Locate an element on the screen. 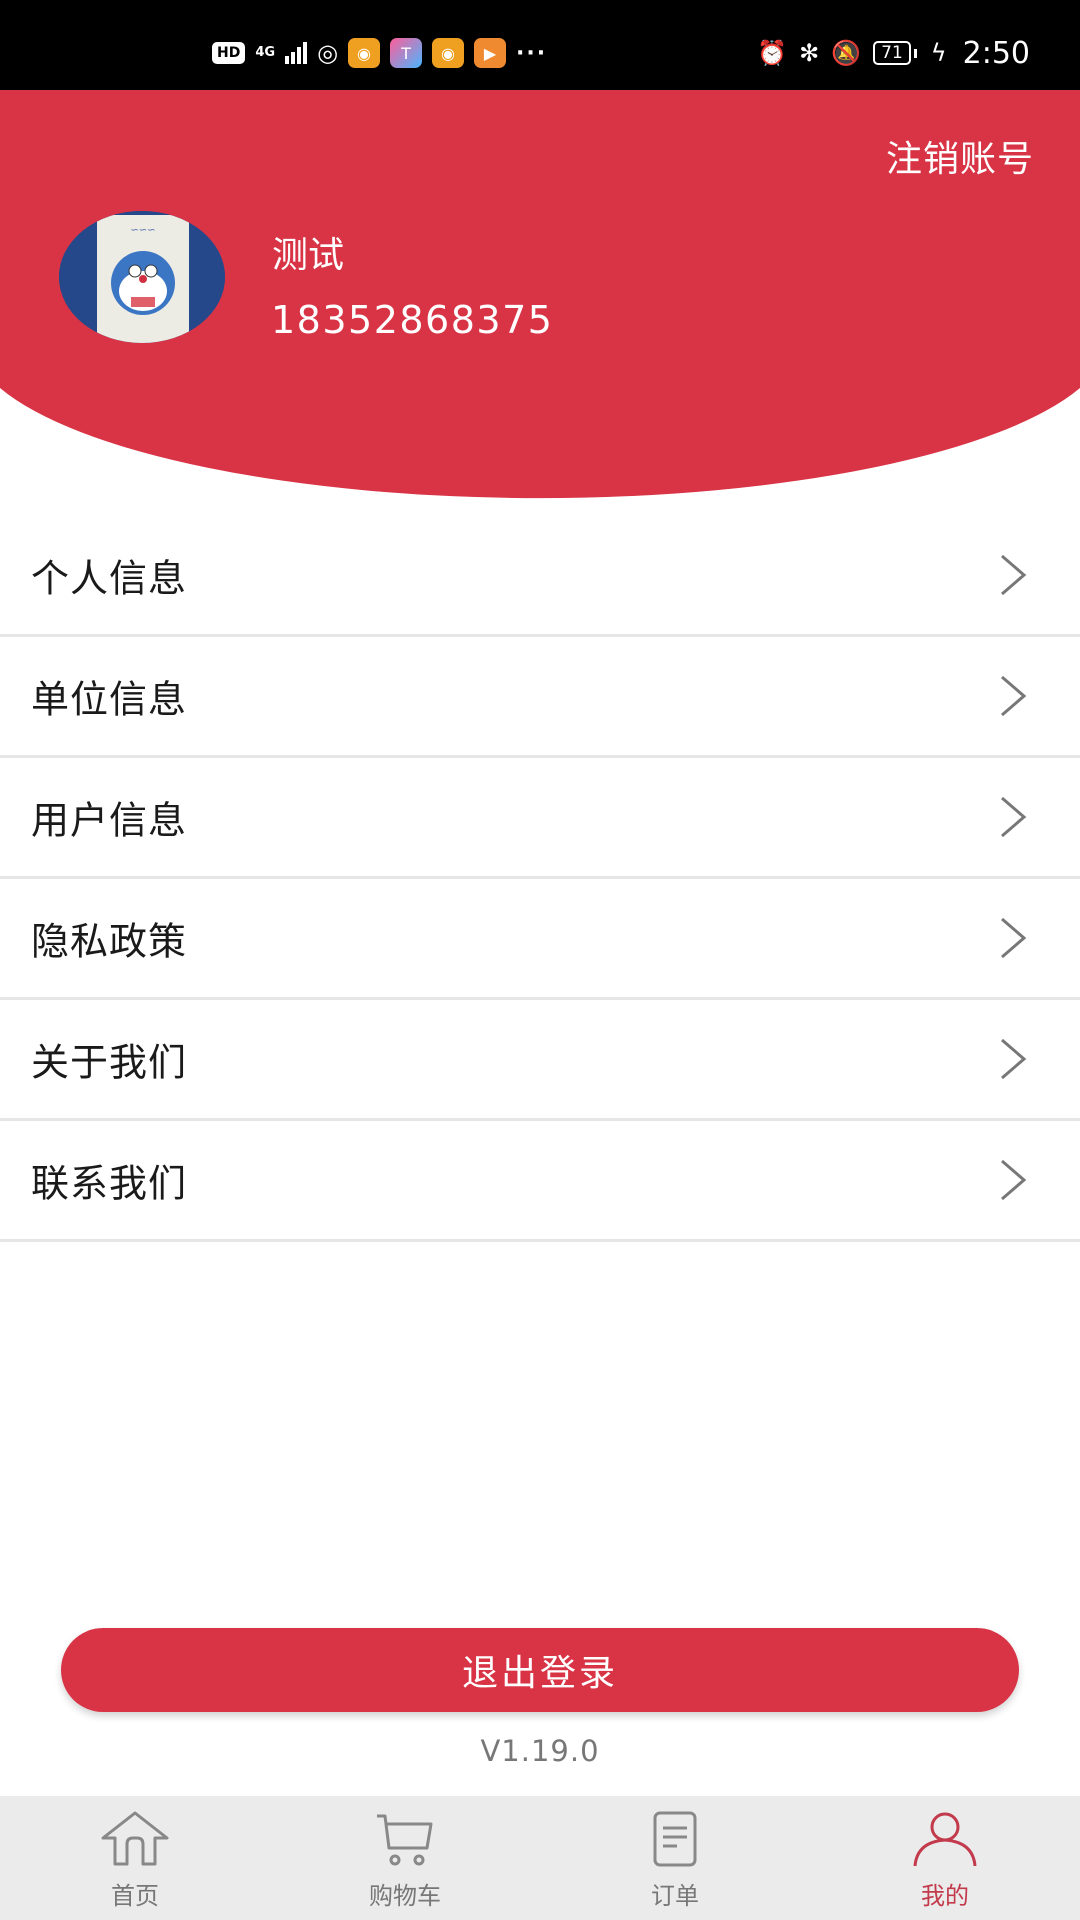 This screenshot has height=1920, width=1080. order-icon is located at coordinates (675, 1839).